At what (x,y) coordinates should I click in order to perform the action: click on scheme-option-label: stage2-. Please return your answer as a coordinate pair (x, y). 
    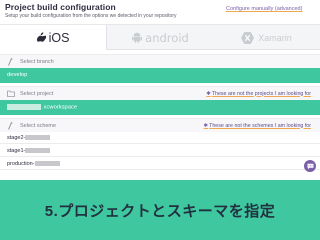
    Looking at the image, I should click on (29, 138).